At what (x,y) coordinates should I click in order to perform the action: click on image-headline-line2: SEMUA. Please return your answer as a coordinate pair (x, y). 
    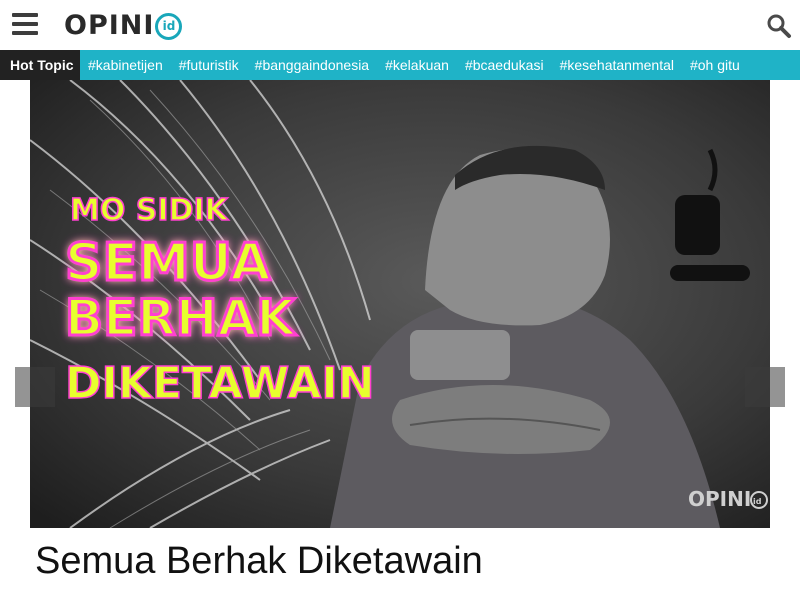
    Looking at the image, I should click on (168, 263).